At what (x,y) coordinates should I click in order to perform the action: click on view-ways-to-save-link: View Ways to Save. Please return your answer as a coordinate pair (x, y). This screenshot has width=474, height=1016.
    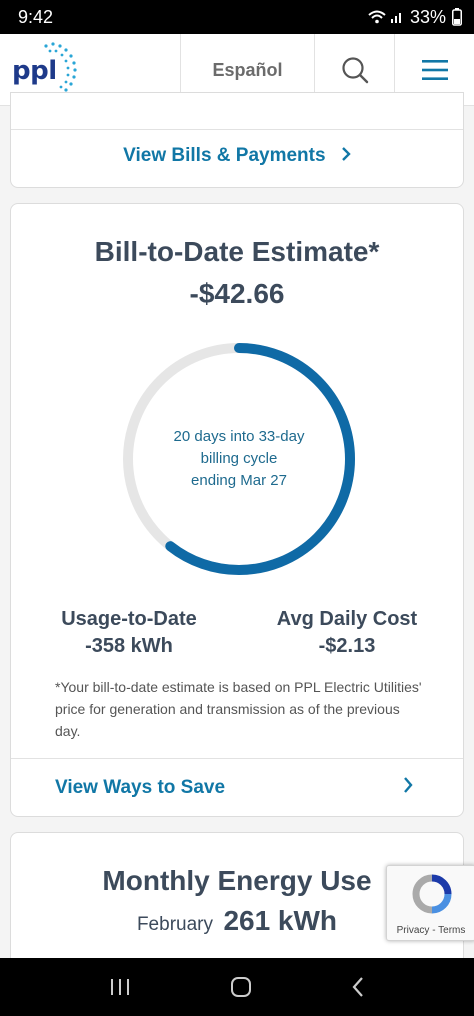
    Looking at the image, I should click on (140, 788).